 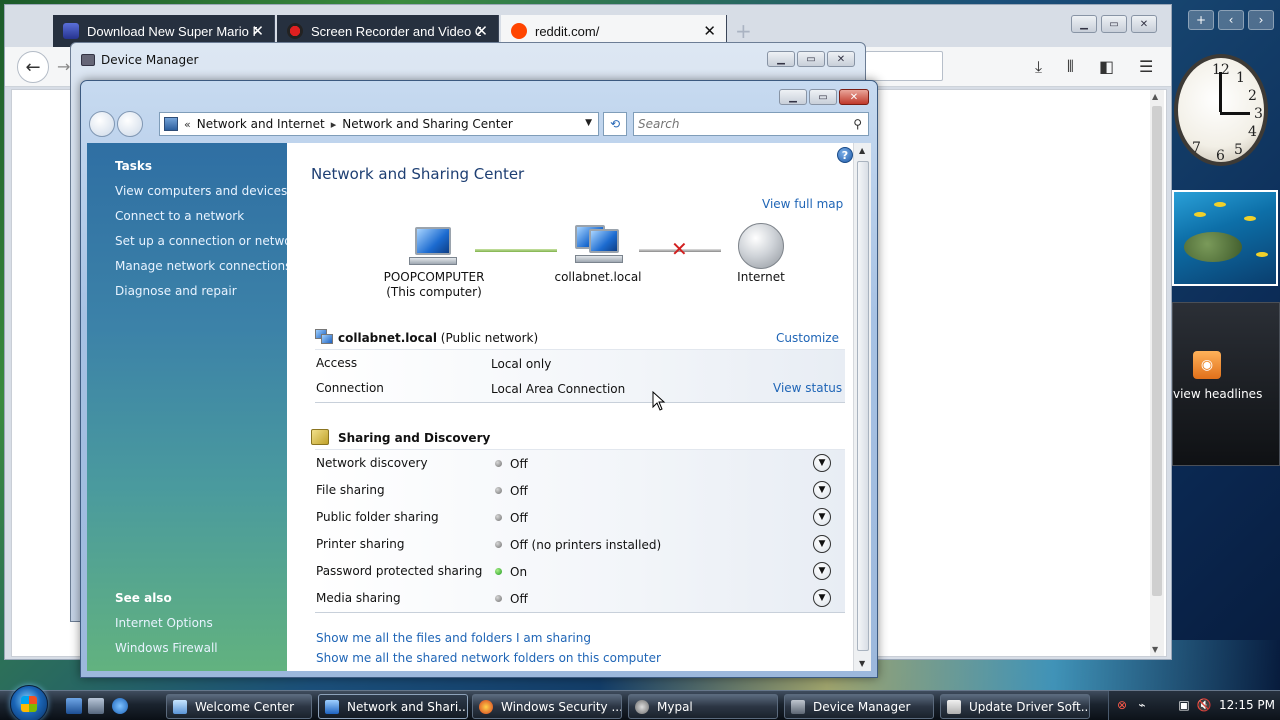 What do you see at coordinates (807, 338) in the screenshot?
I see `customize-link: Customize` at bounding box center [807, 338].